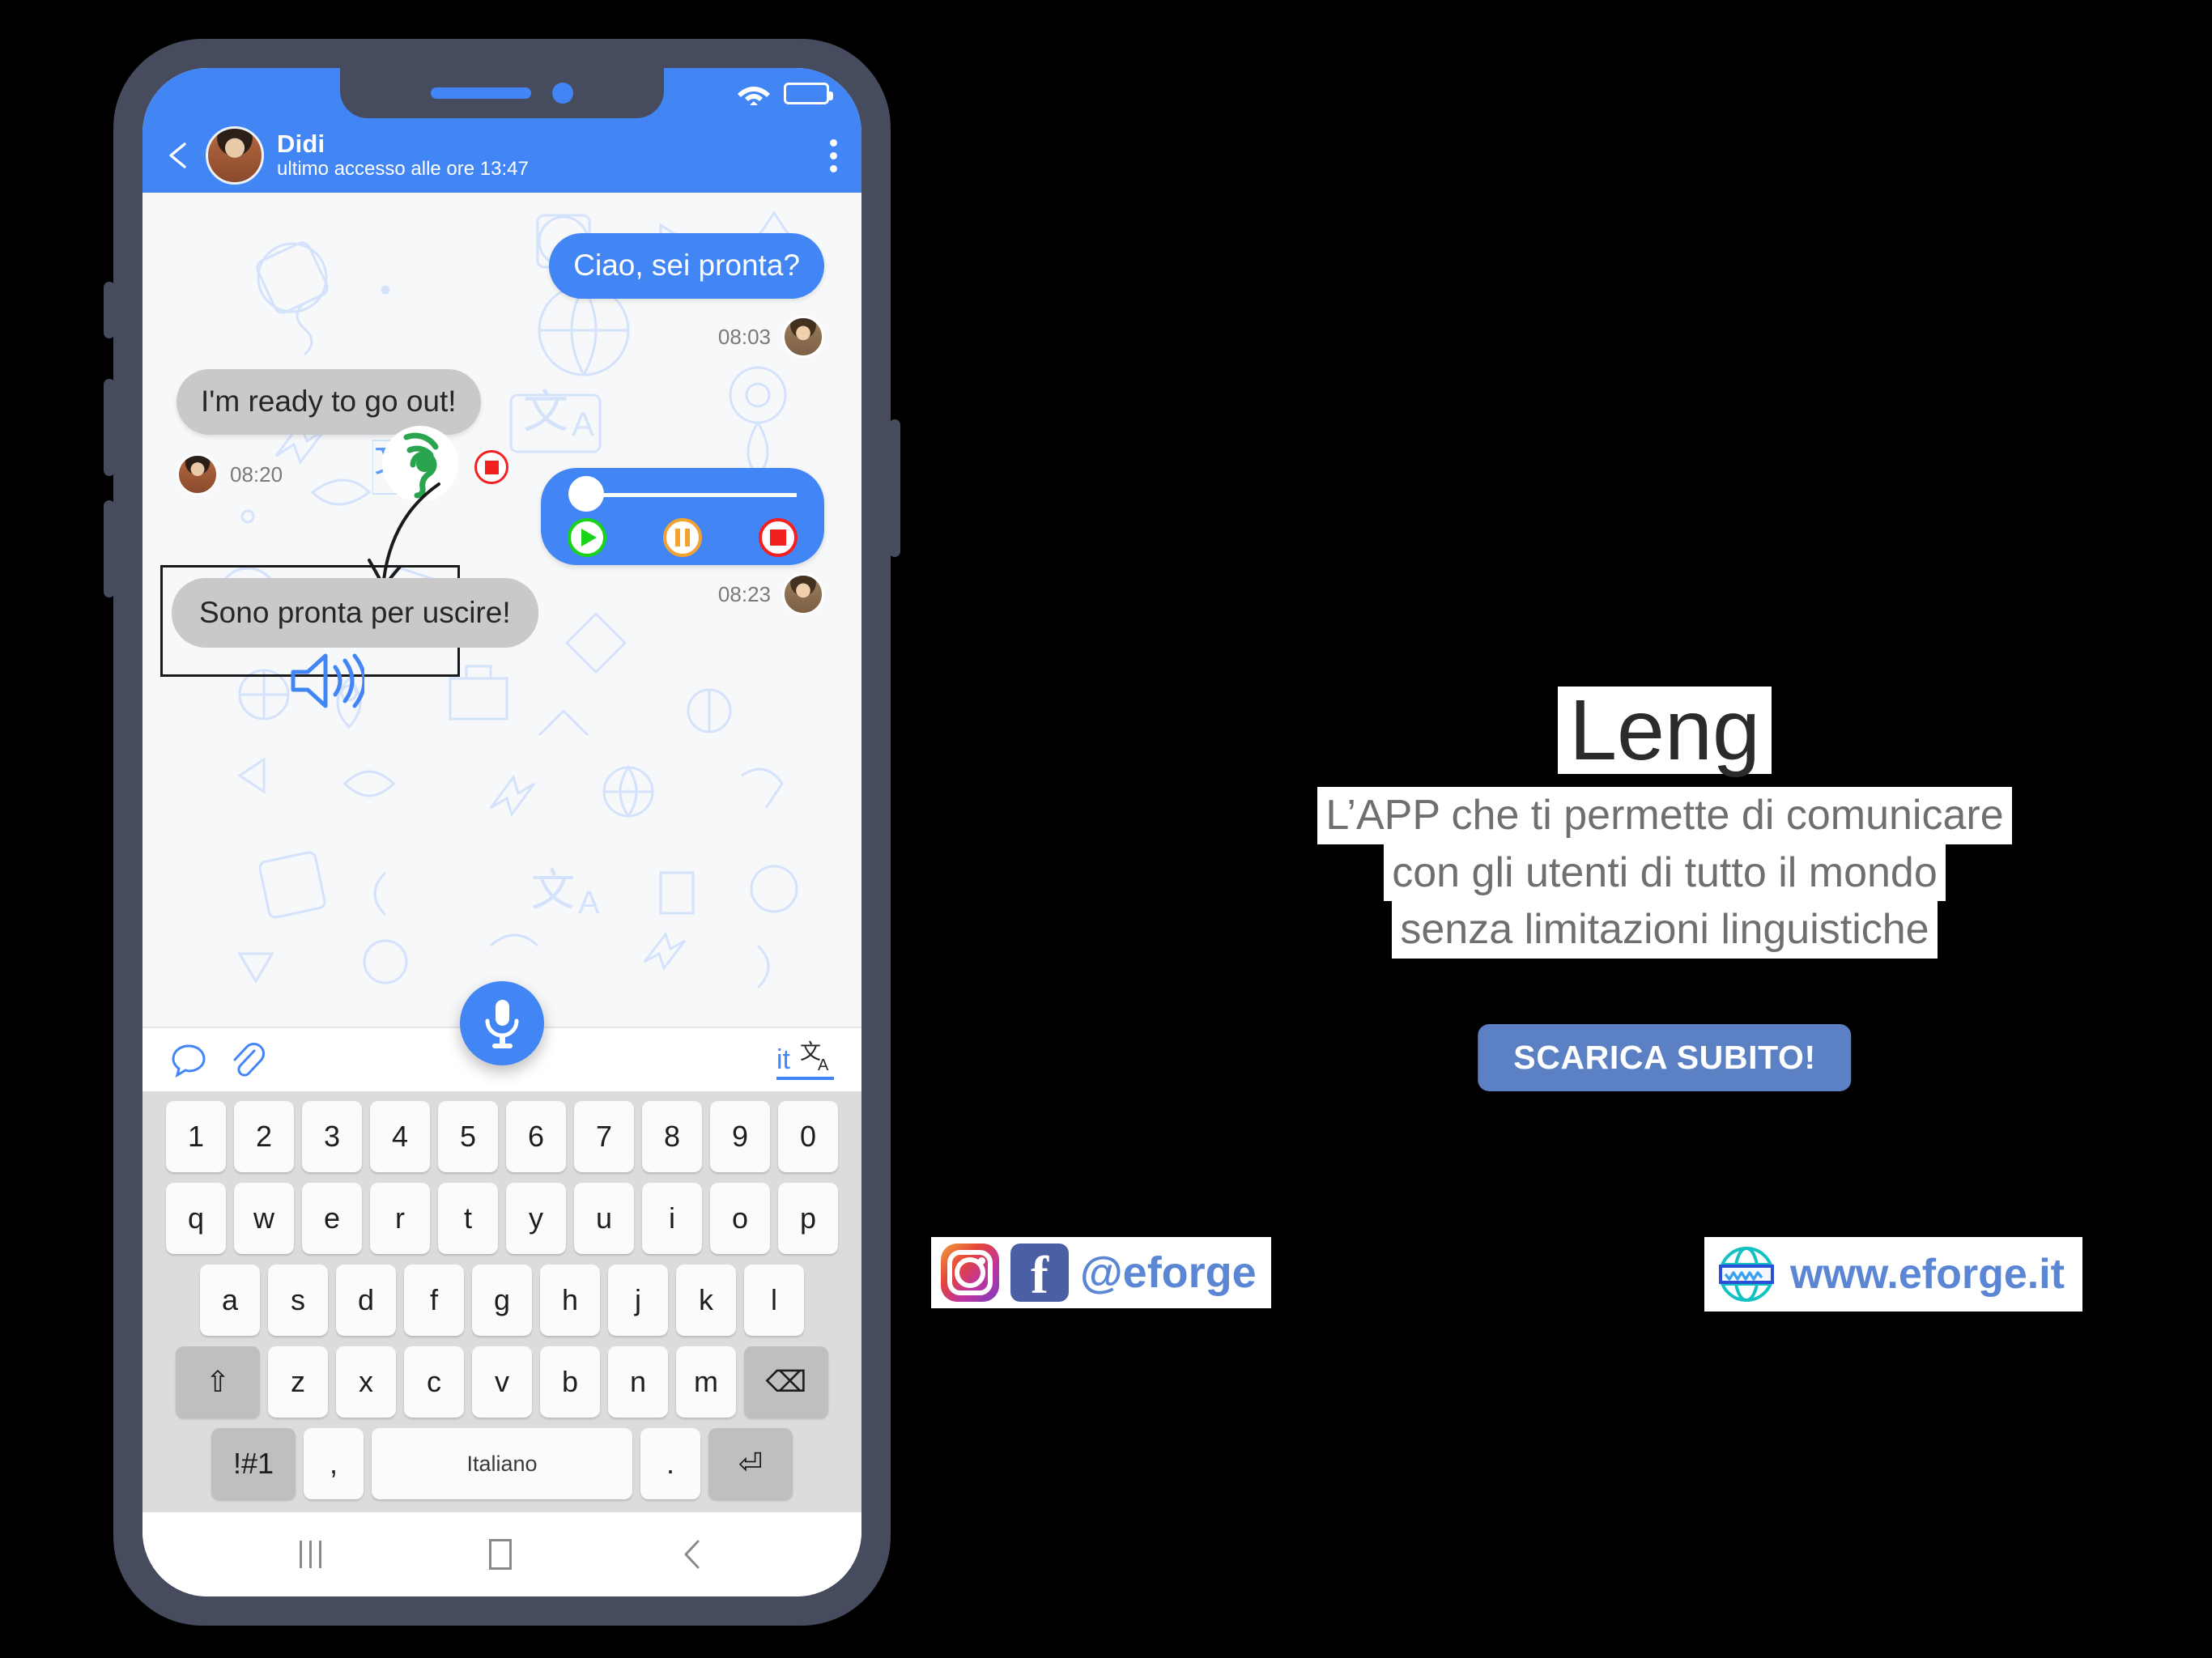 The image size is (2212, 1658). What do you see at coordinates (604, 1136) in the screenshot?
I see `key-7: 7` at bounding box center [604, 1136].